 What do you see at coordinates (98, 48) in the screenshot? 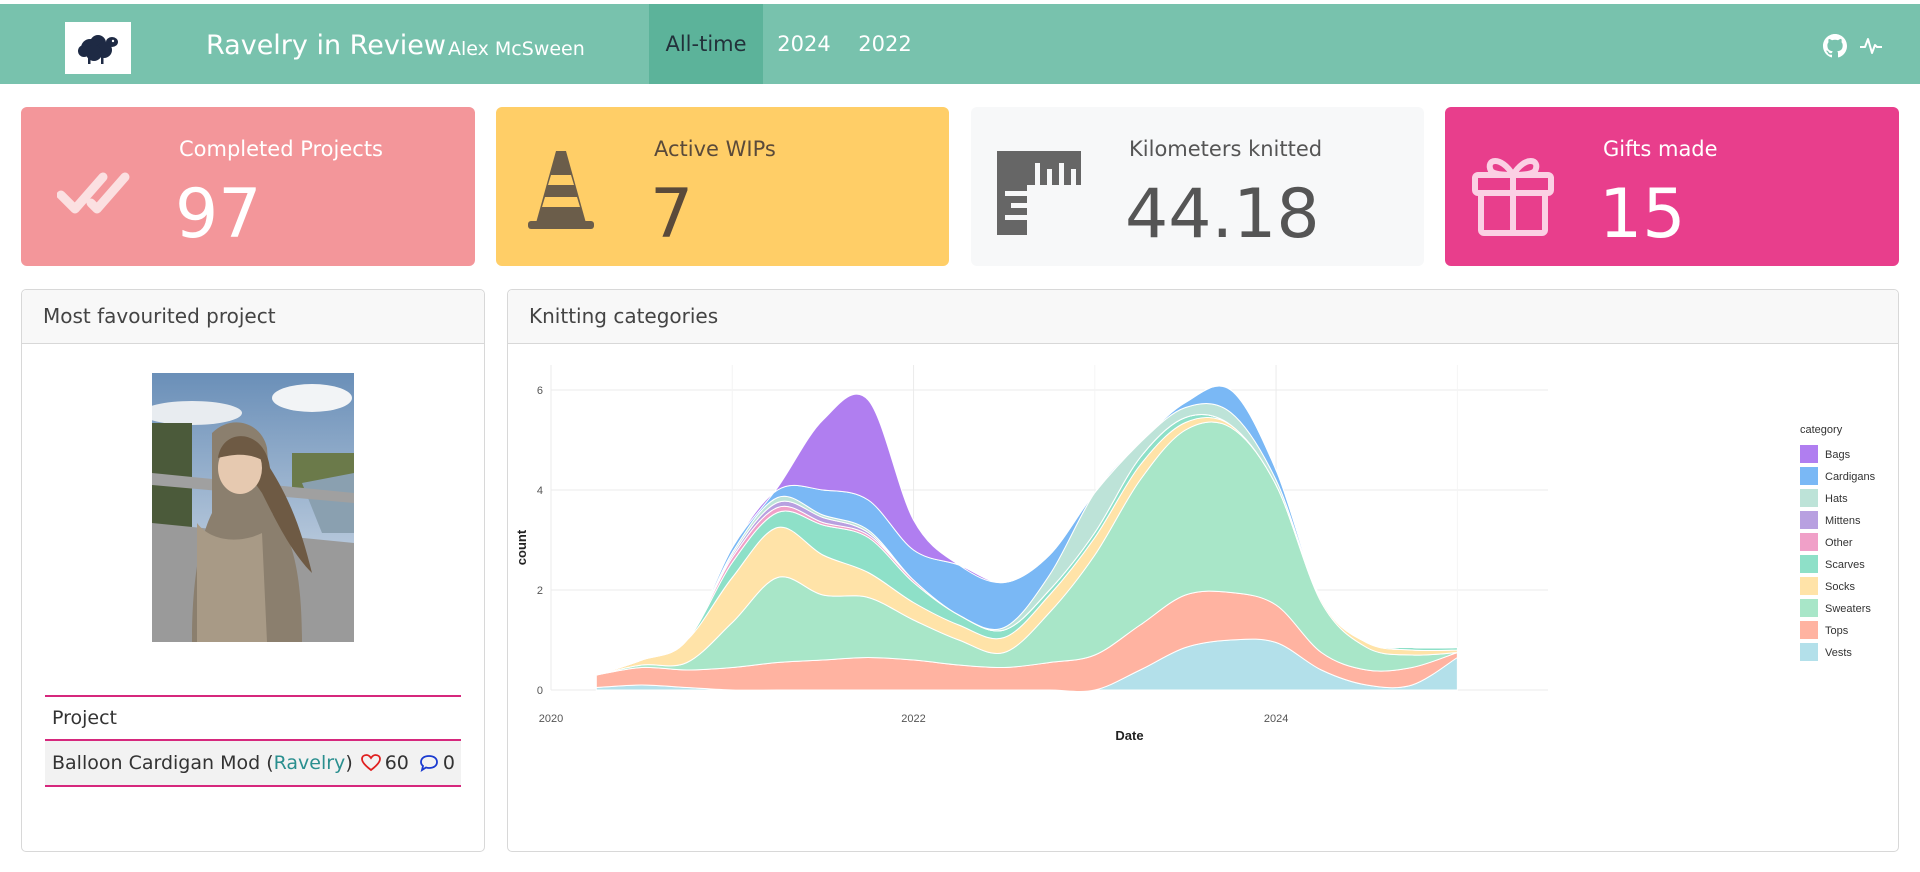
I see `sheep-logo-icon` at bounding box center [98, 48].